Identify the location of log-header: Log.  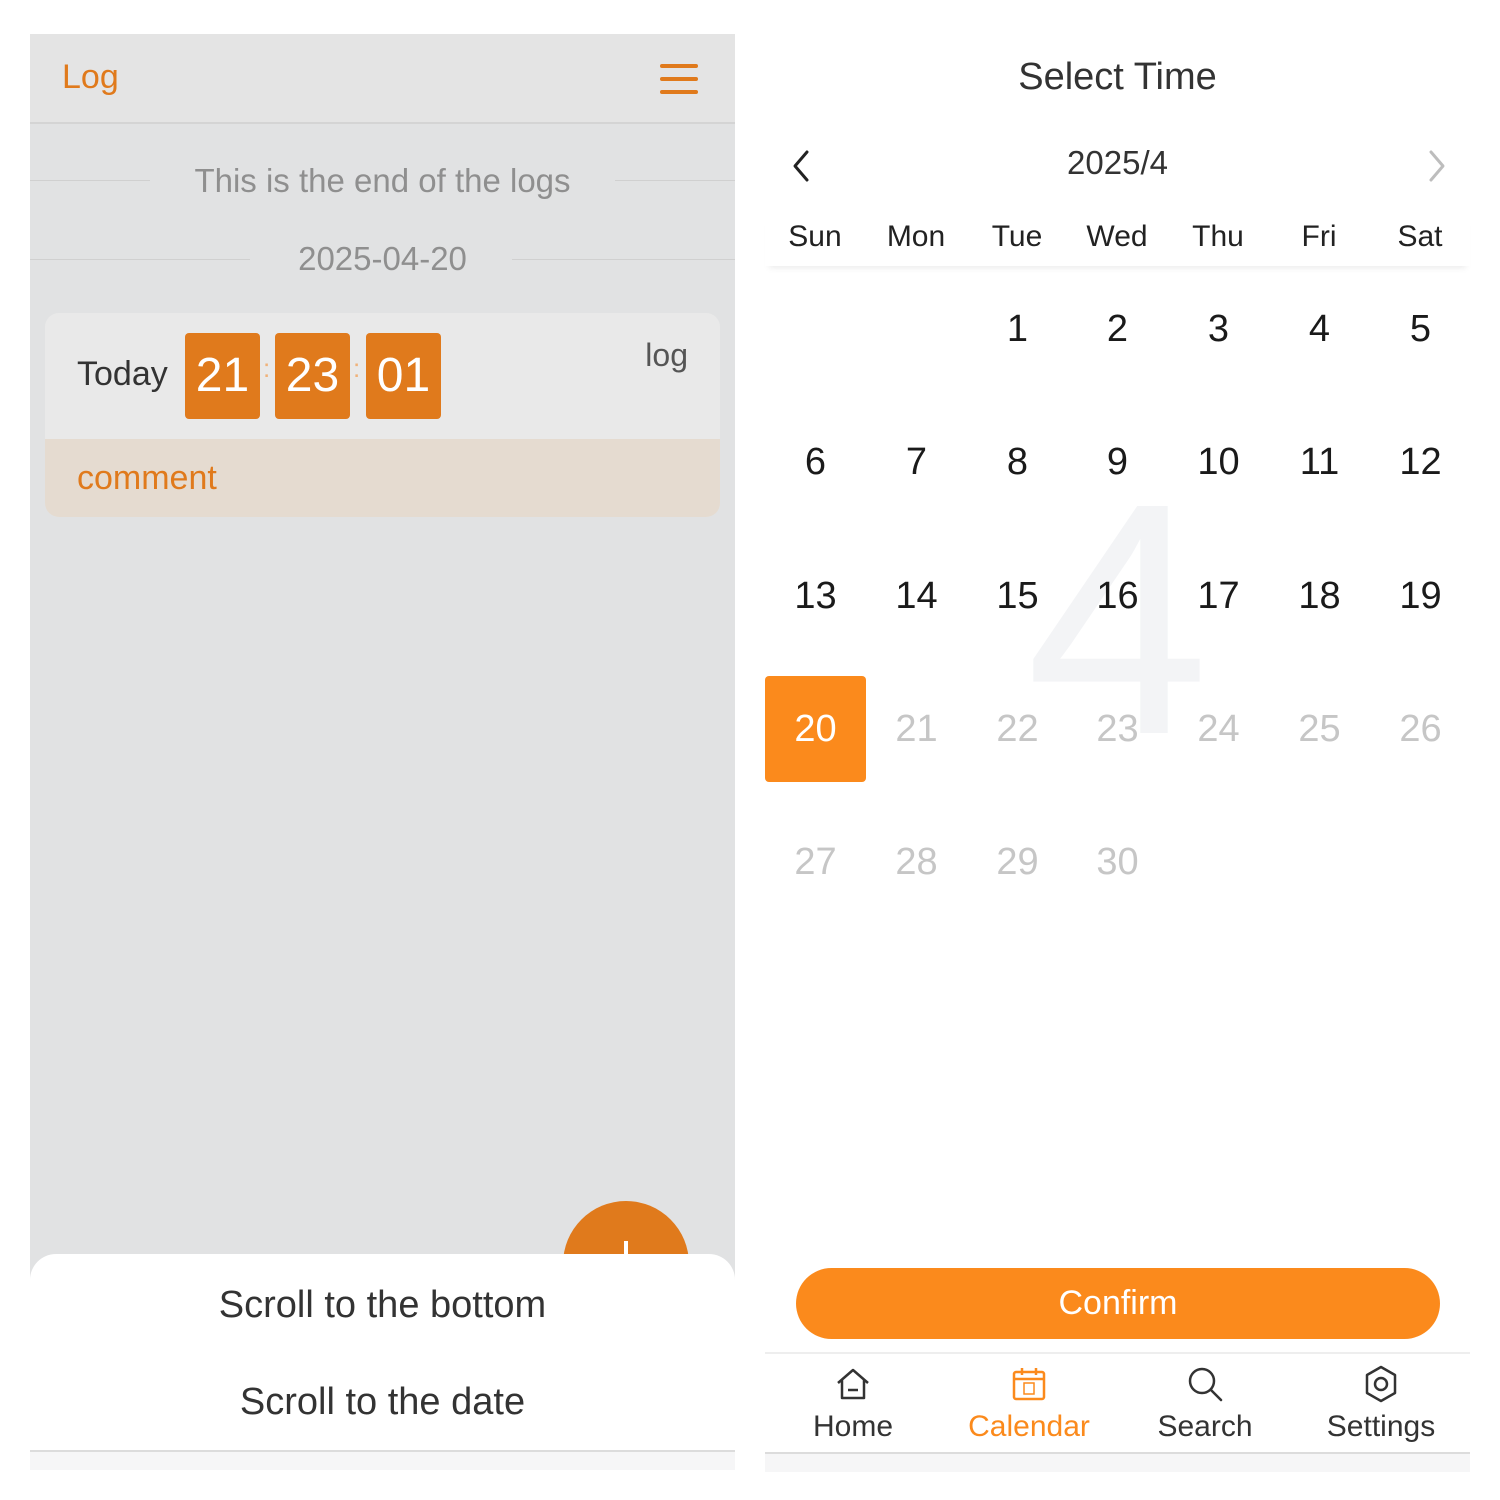
(382, 79).